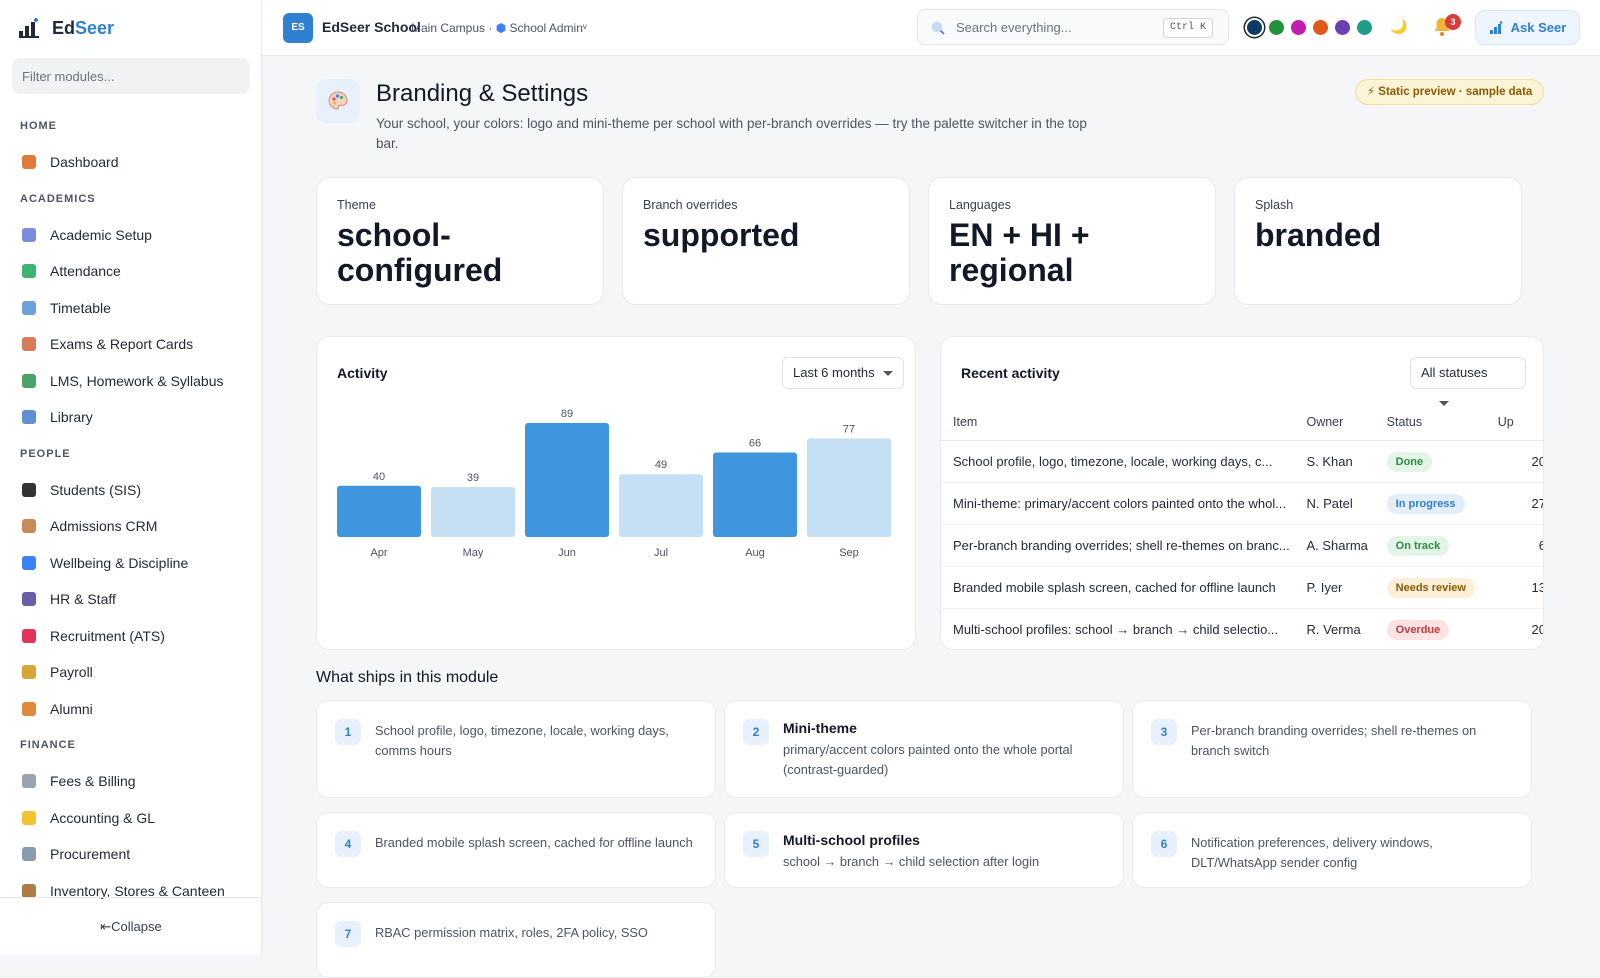 The height and width of the screenshot is (978, 1600). I want to click on search-icon, so click(938, 28).